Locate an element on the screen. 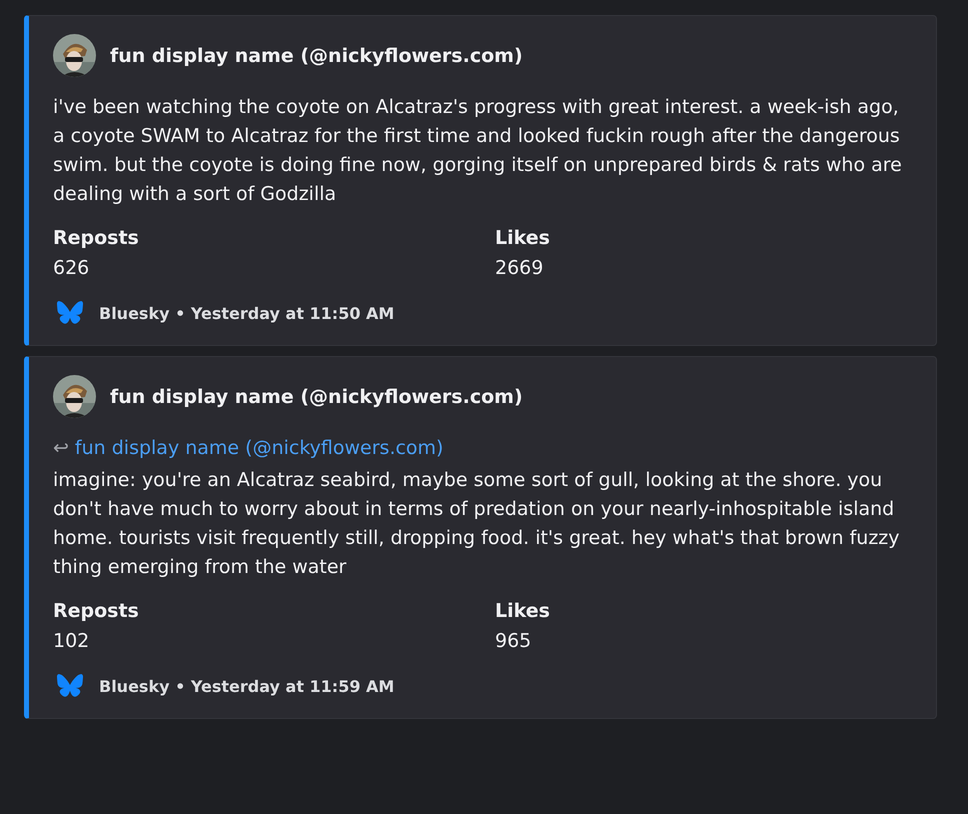  post-text: i've been watching the coyote on Alcatraz's progress with great interest. a week-ish ago, a coyote SWAM to Alcatraz for the first time and looked fuckin rough after the dangerous swim. but the coyote is doing fine now, gorging itself on unprepared birds & rats who are dealing with a sort of Godzilla is located at coordinates (478, 151).